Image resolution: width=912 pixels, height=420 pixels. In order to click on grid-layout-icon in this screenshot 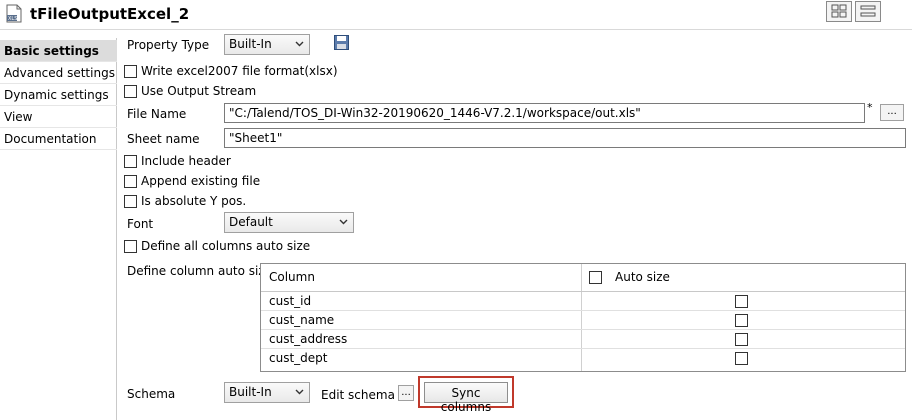, I will do `click(839, 11)`.